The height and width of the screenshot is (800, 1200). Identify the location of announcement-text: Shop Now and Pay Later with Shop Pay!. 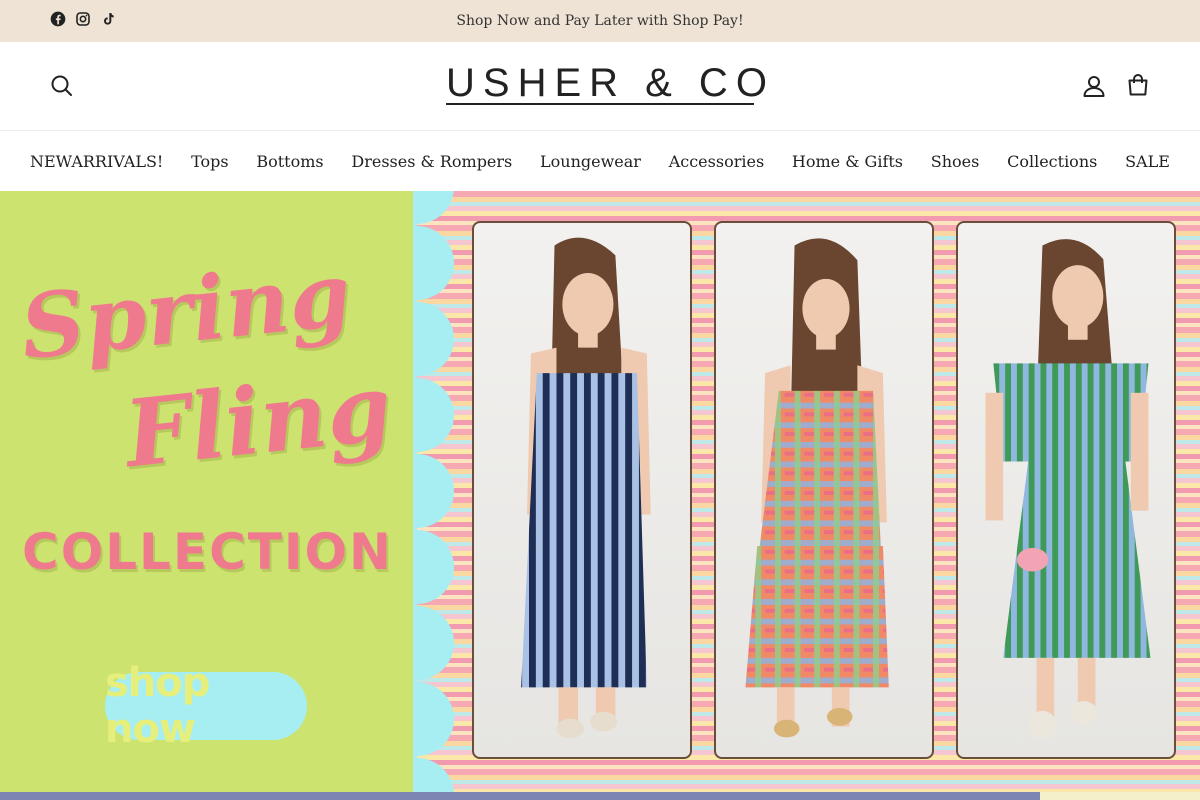
(599, 21).